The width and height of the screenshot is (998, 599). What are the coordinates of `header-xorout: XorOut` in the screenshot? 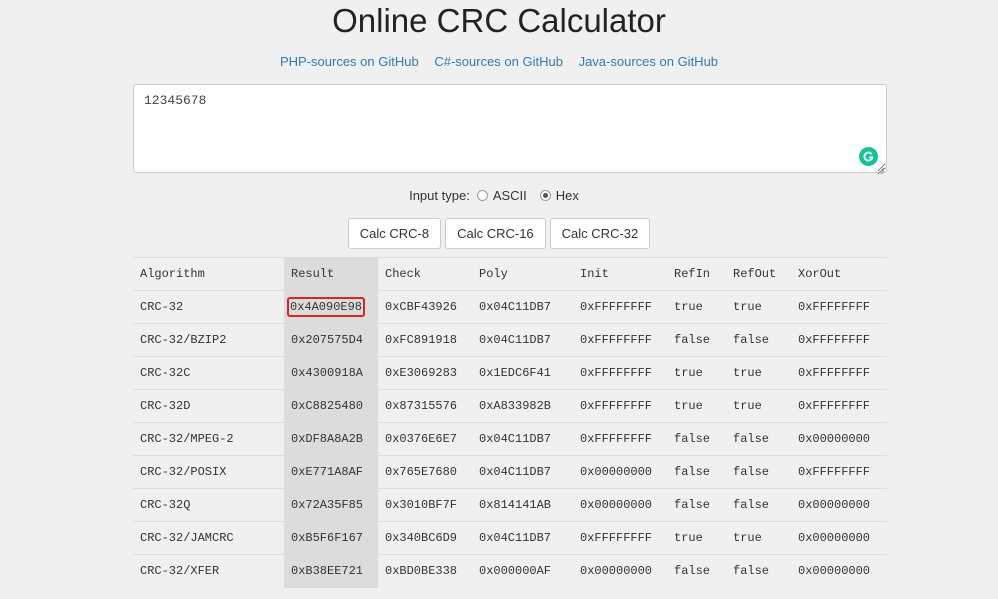 It's located at (839, 274).